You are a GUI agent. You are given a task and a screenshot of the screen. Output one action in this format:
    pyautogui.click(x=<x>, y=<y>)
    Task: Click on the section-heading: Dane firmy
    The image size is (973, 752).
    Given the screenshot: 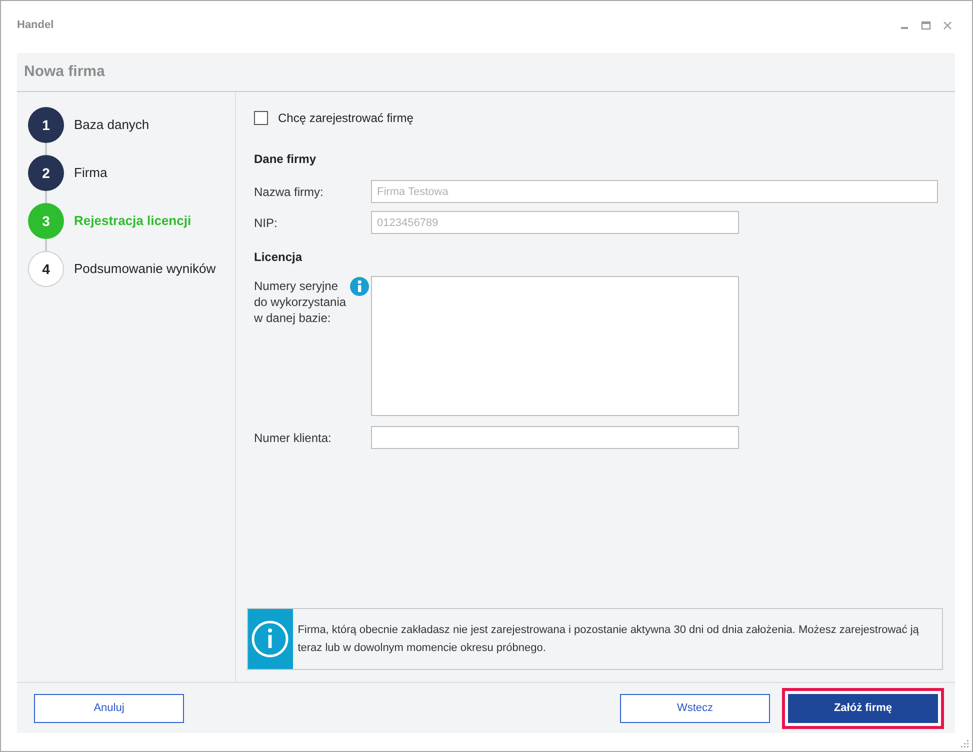 What is the action you would take?
    pyautogui.click(x=286, y=159)
    